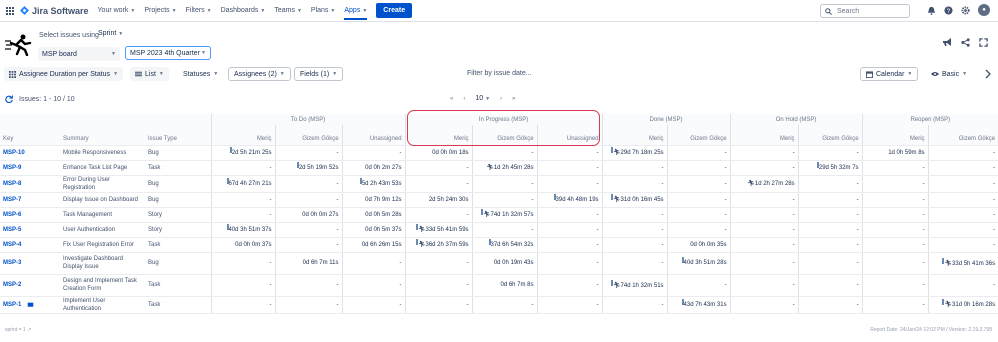 The image size is (998, 342). What do you see at coordinates (438, 200) in the screenshot?
I see `duration-cell: 2d 5h 24m 30s` at bounding box center [438, 200].